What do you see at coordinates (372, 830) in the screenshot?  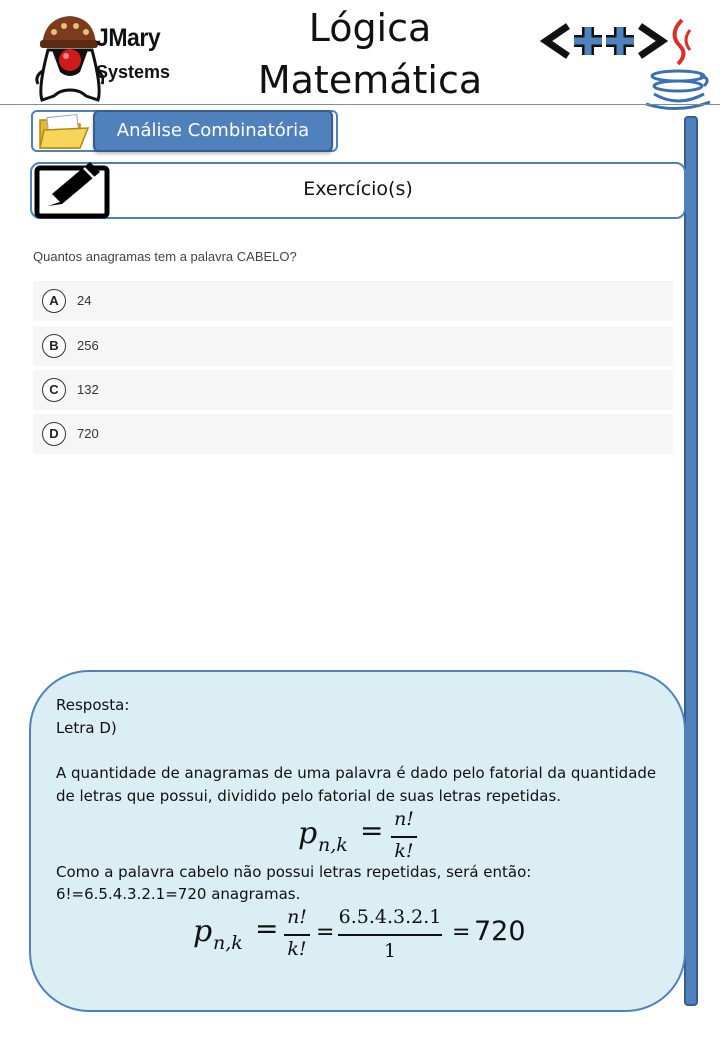 I see `formula-equals: =` at bounding box center [372, 830].